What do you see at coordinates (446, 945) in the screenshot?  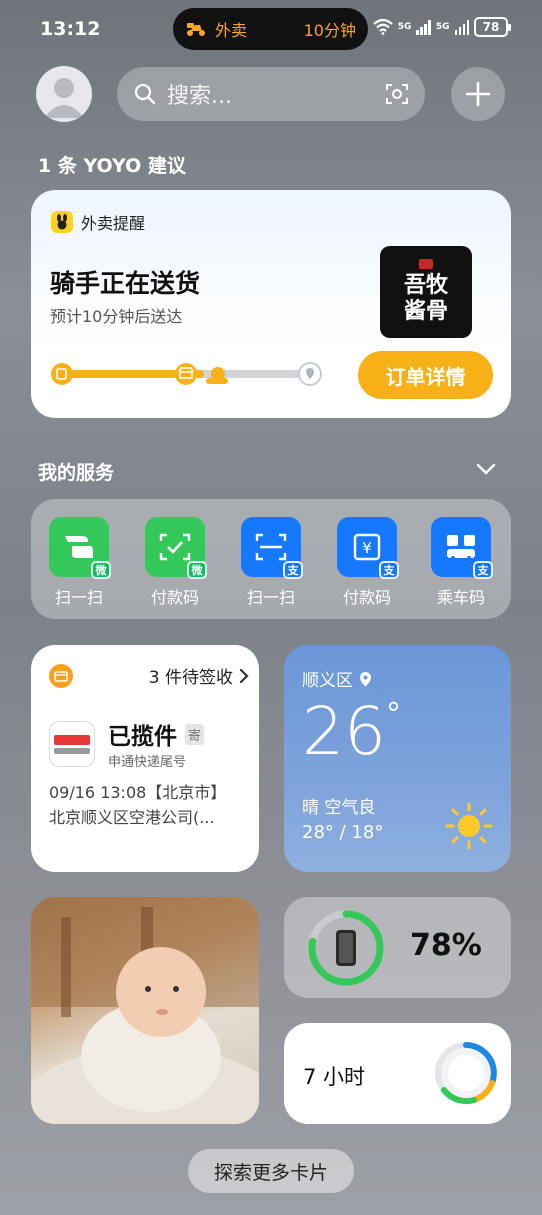 I see `battery-percent: 78%` at bounding box center [446, 945].